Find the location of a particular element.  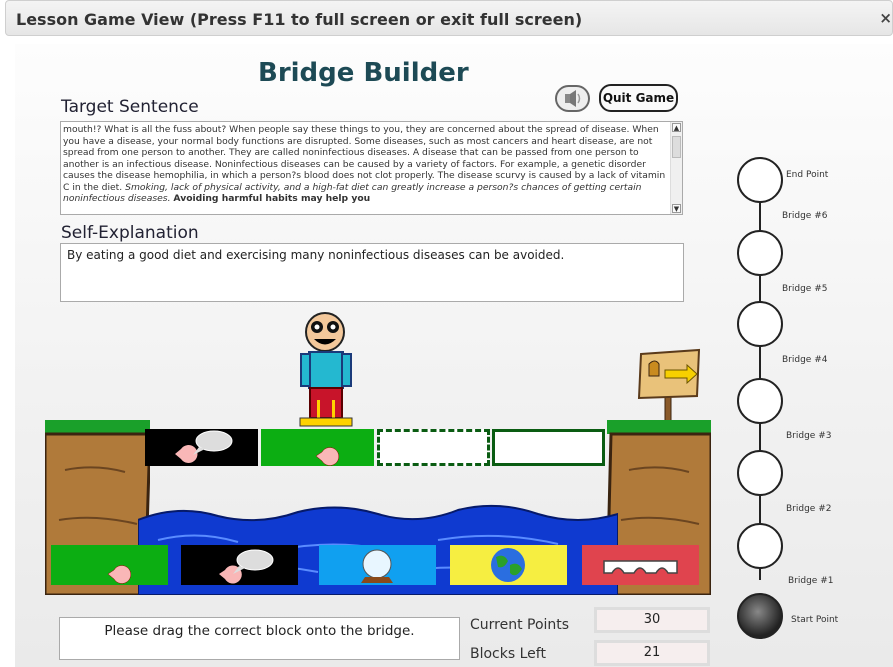

sound-button is located at coordinates (572, 98).